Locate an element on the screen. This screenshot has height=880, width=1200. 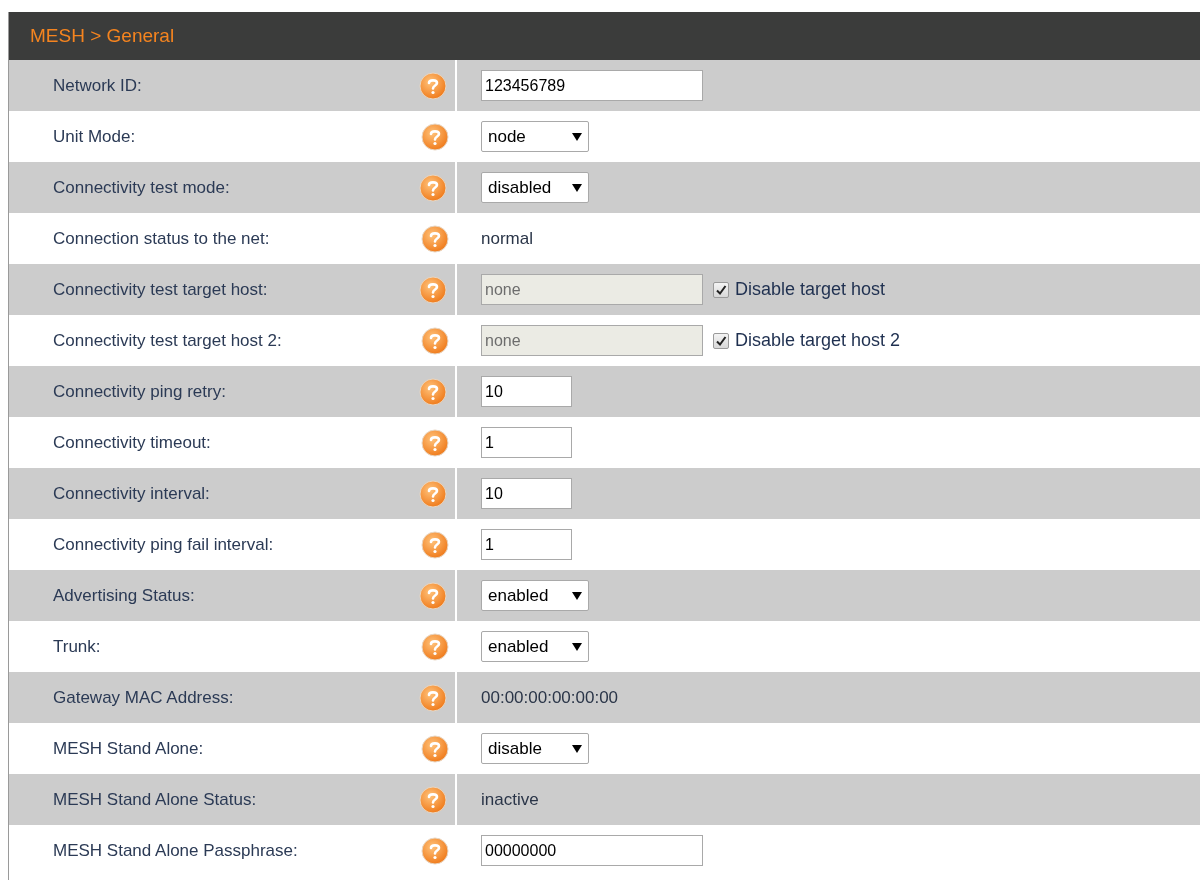
checkbox-label: Disable target host is located at coordinates (810, 289).